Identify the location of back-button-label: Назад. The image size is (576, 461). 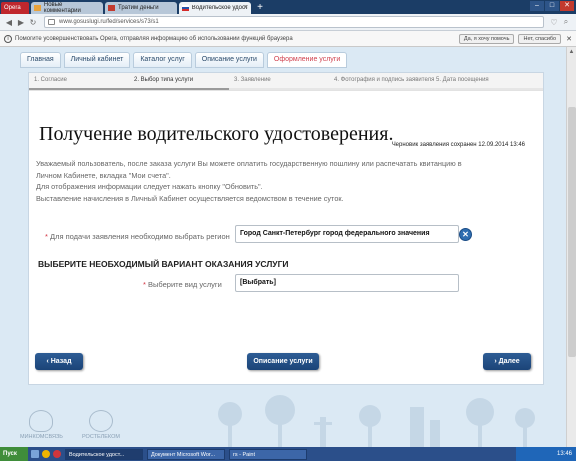
(61, 361).